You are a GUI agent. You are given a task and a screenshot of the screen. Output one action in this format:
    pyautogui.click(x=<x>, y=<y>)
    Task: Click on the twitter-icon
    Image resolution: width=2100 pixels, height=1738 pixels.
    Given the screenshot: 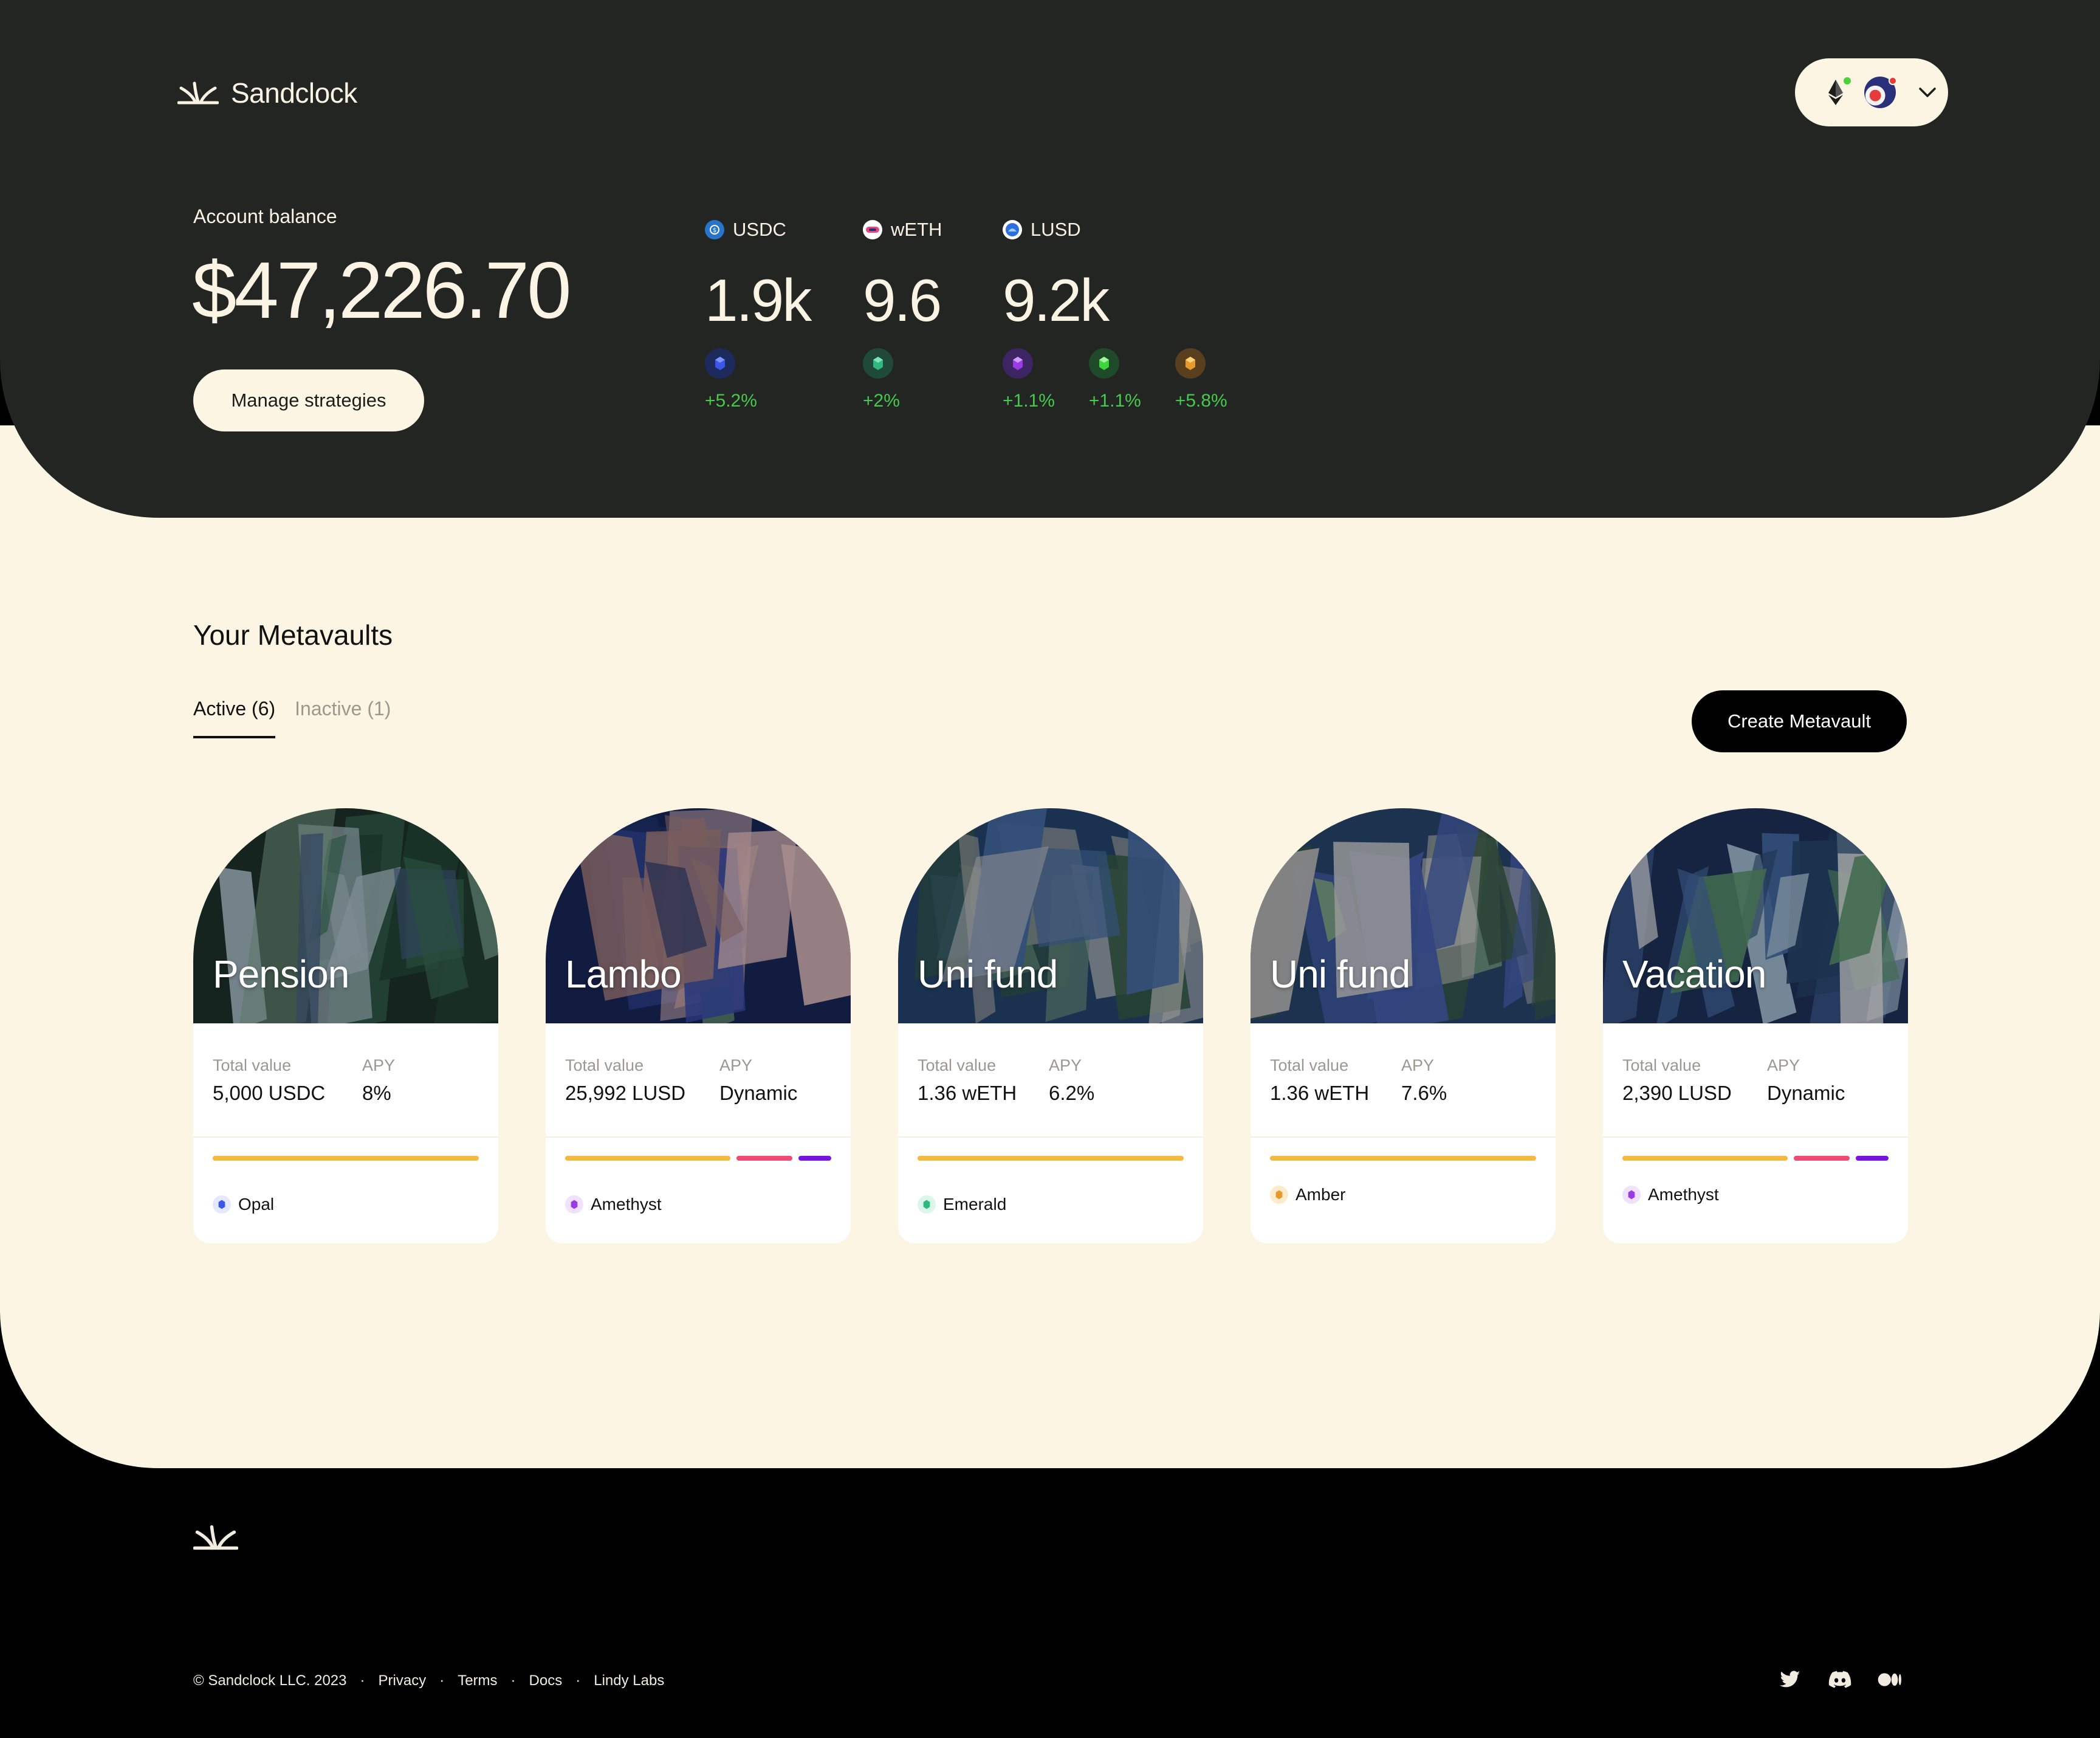 What is the action you would take?
    pyautogui.click(x=1790, y=1680)
    